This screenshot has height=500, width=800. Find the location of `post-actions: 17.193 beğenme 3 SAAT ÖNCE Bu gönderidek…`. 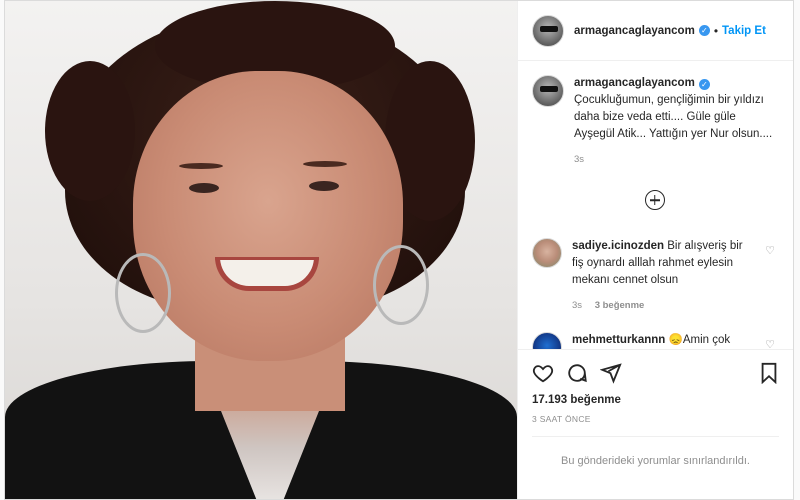

post-actions: 17.193 beğenme 3 SAAT ÖNCE Bu gönderidek… is located at coordinates (655, 424).